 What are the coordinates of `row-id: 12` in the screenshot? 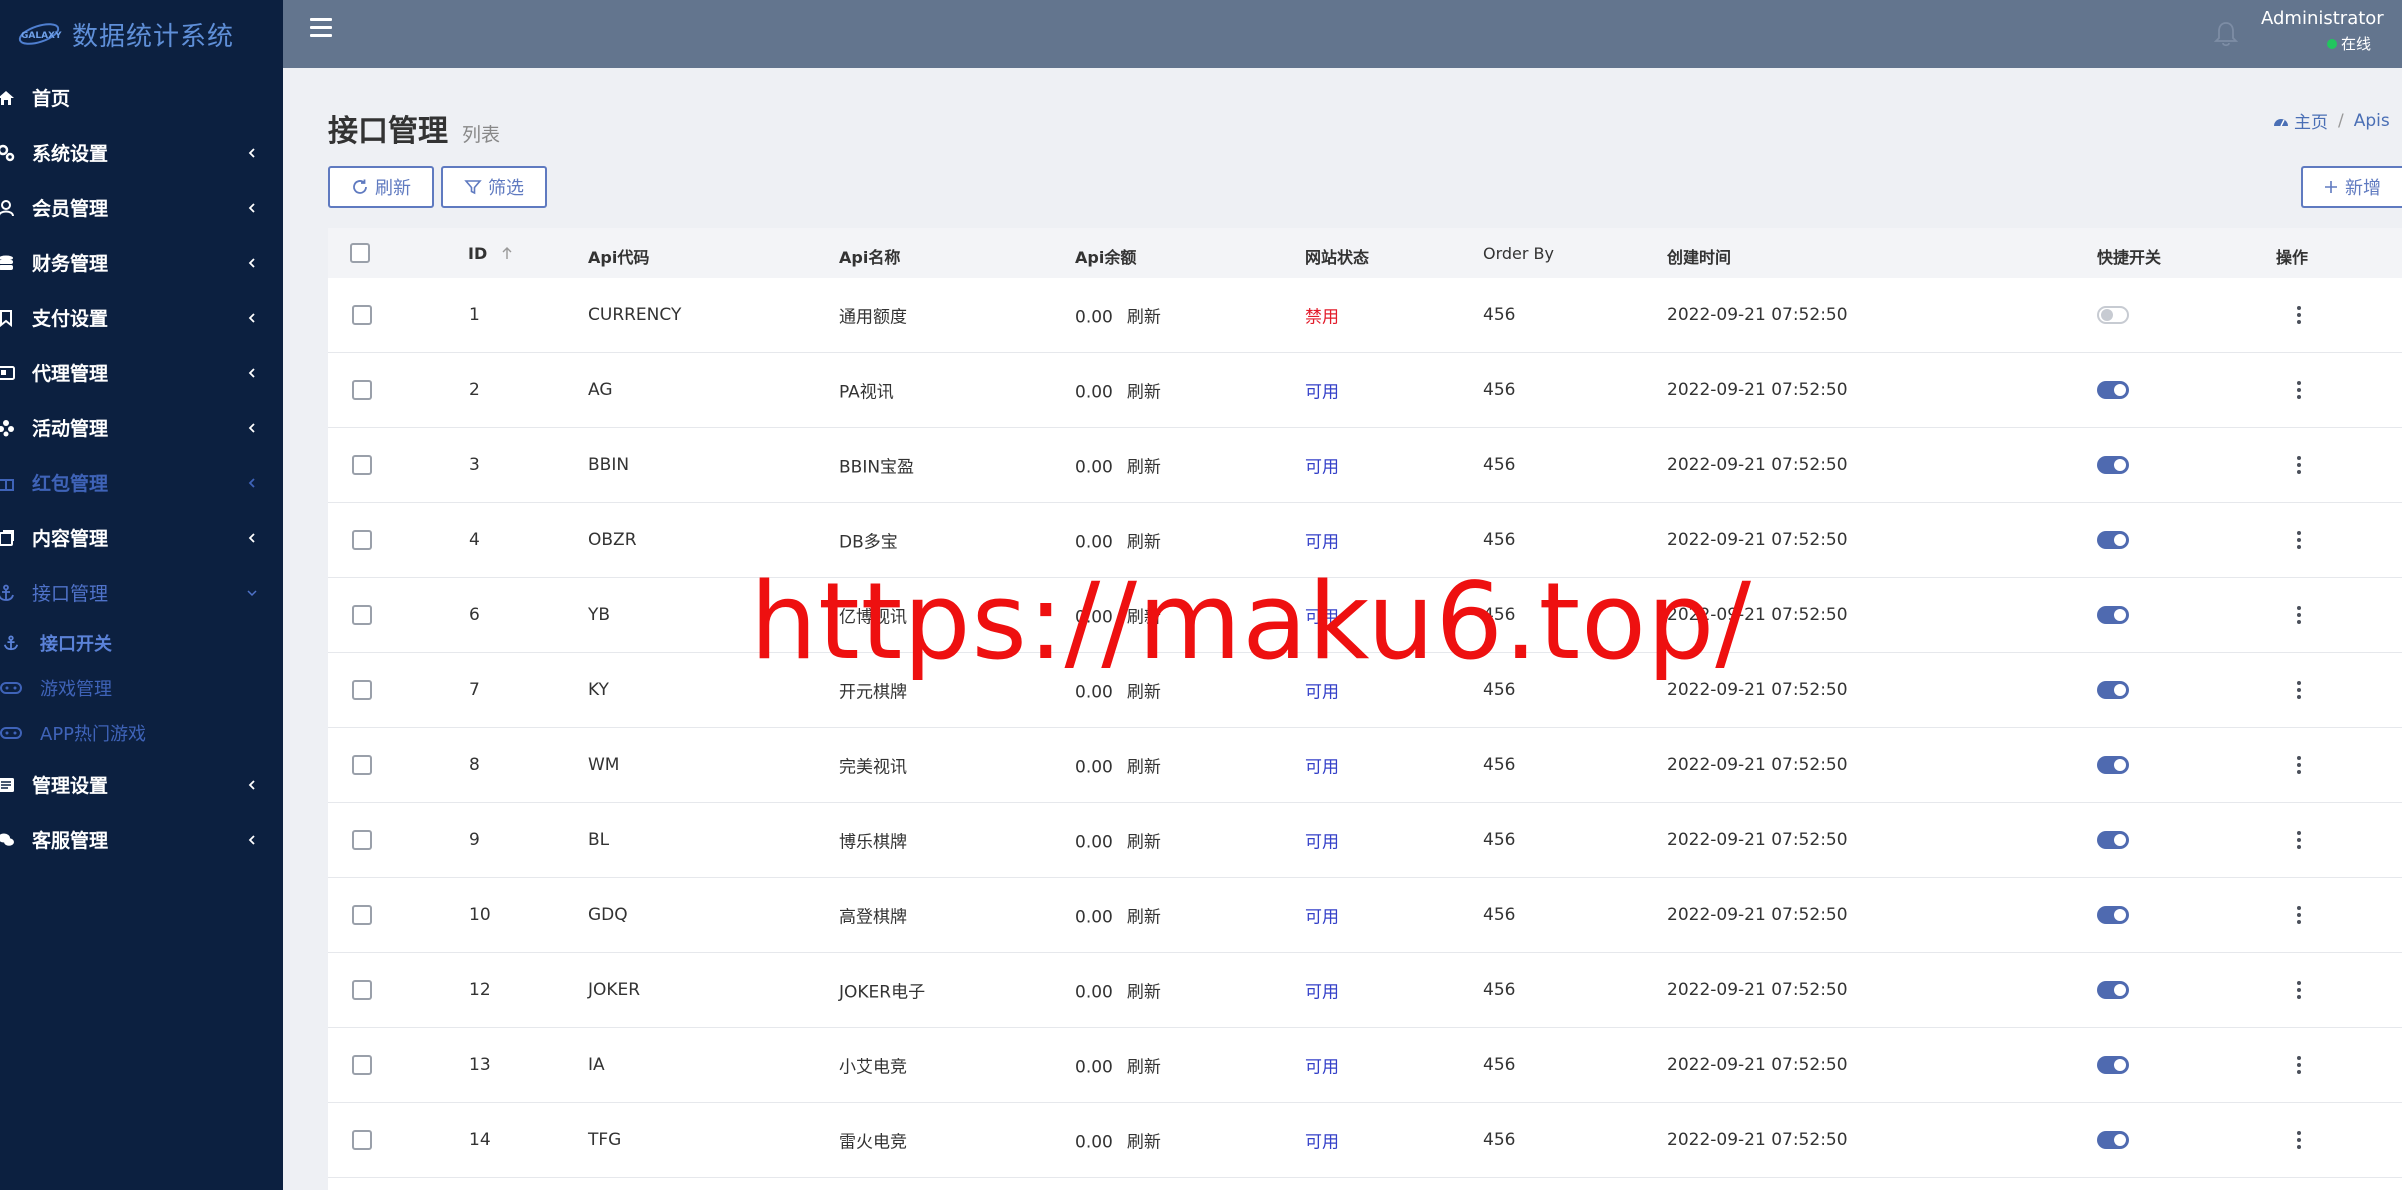 It's located at (480, 990).